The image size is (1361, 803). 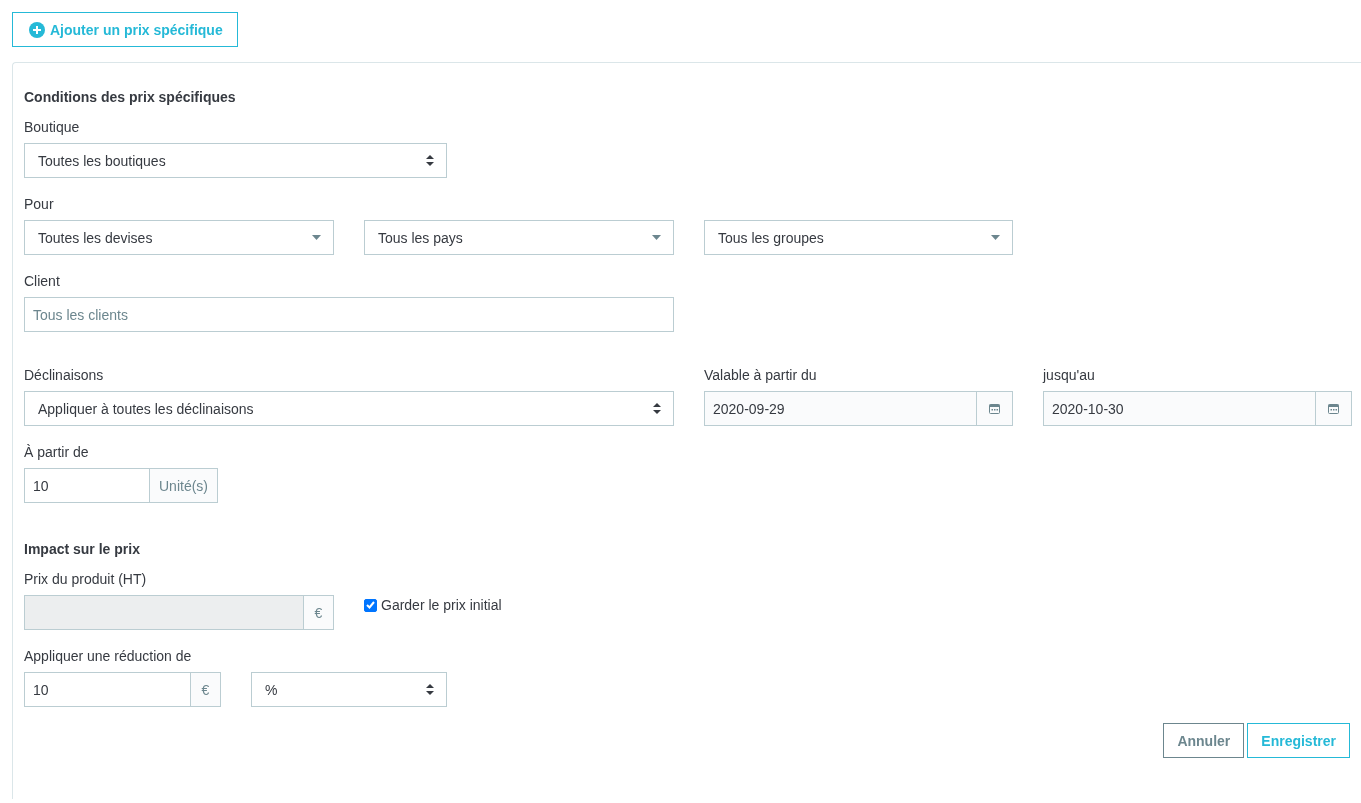 What do you see at coordinates (370, 605) in the screenshot?
I see `checkbox-icon` at bounding box center [370, 605].